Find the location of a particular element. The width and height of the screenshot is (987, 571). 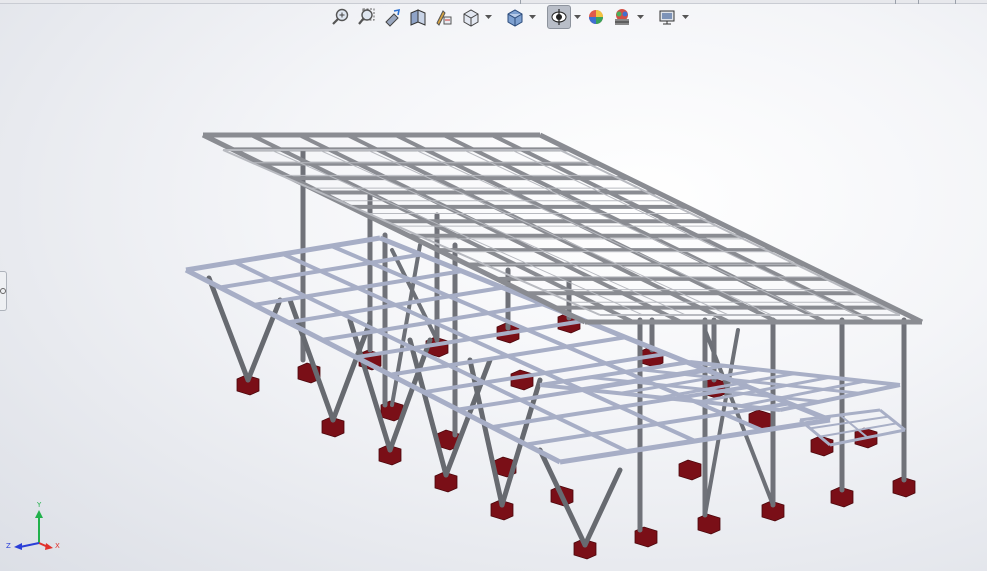

z-axis-label: Z is located at coordinates (8, 546).